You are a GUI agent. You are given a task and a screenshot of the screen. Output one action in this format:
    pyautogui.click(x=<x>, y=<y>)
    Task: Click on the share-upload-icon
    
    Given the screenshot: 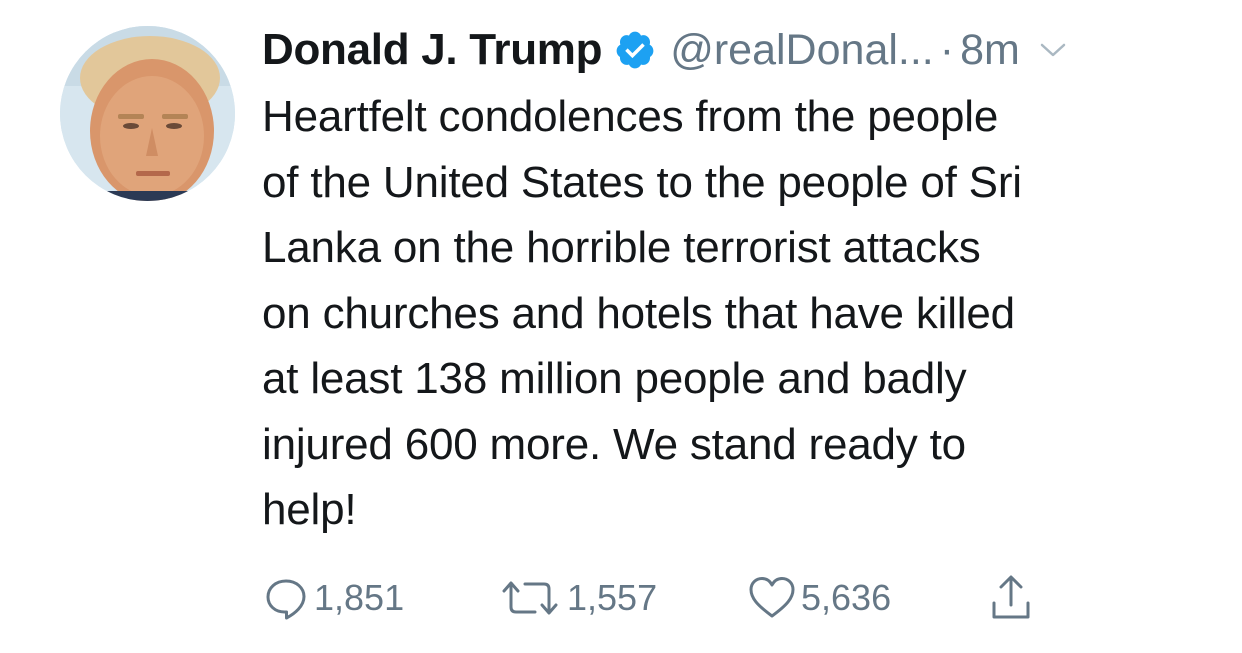 What is the action you would take?
    pyautogui.click(x=1011, y=598)
    